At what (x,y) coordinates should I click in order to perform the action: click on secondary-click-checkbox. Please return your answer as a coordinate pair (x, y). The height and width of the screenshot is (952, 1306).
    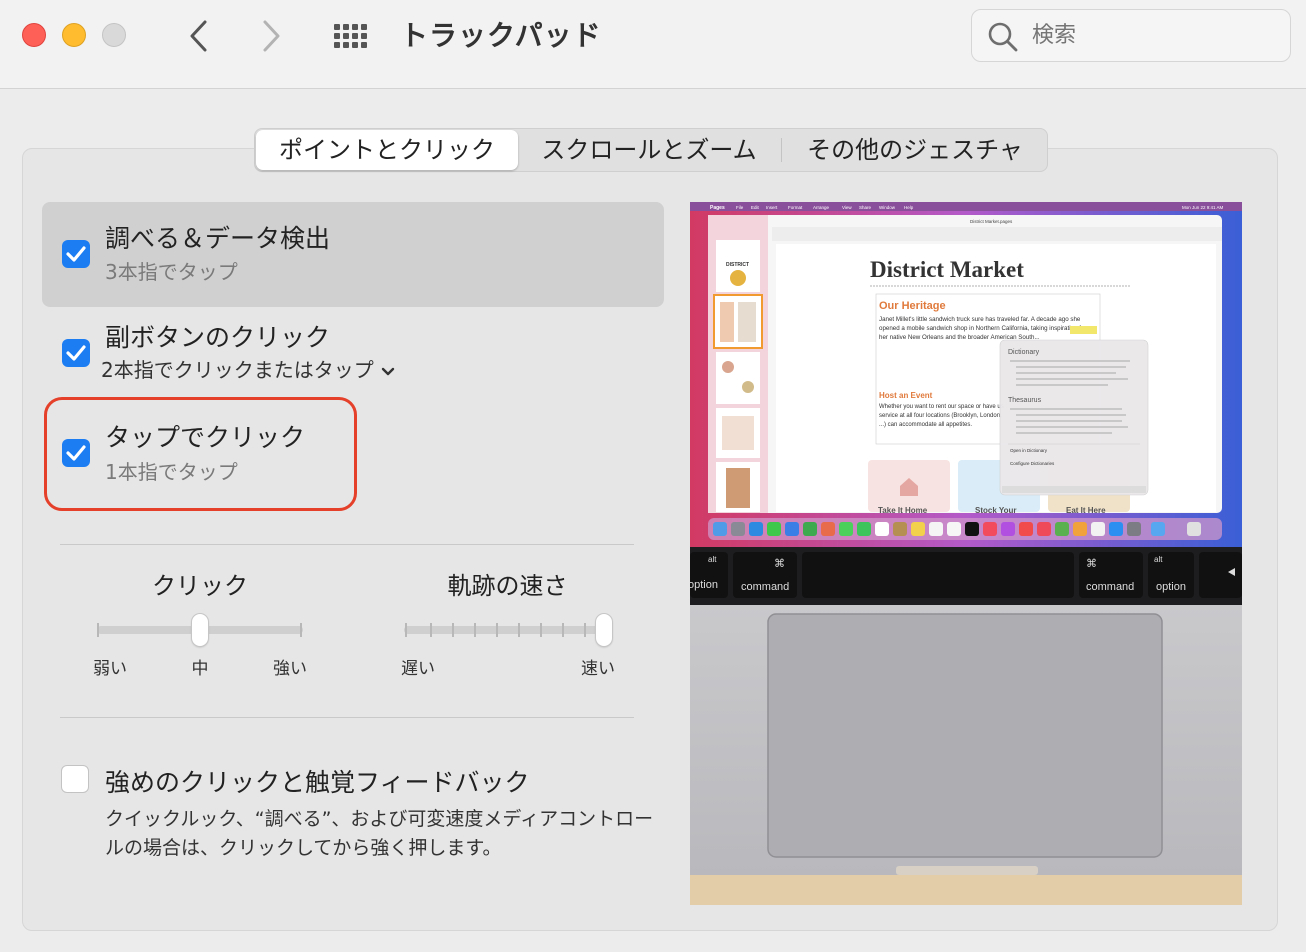
    Looking at the image, I should click on (76, 353).